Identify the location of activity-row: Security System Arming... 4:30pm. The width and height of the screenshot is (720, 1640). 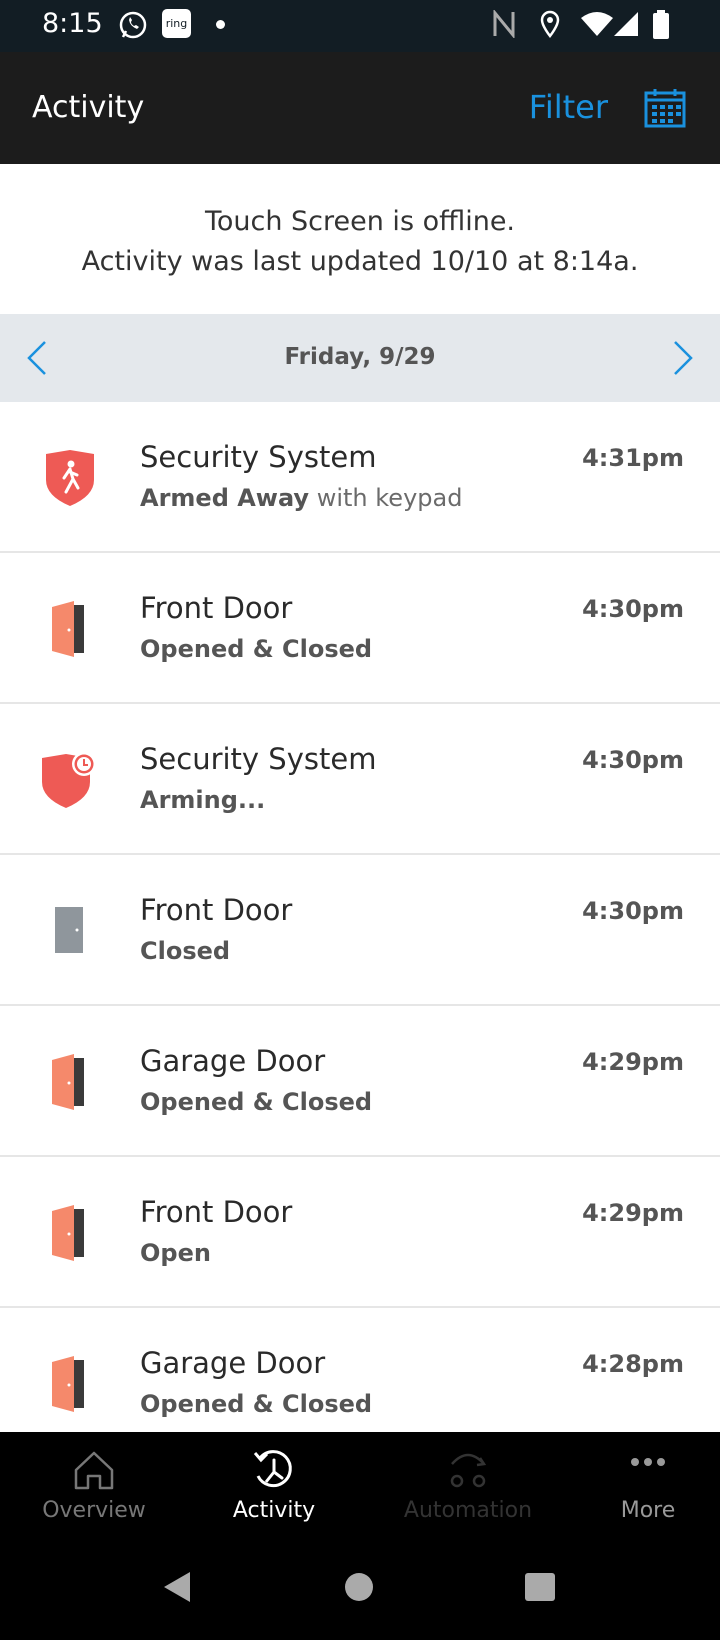
(360, 779).